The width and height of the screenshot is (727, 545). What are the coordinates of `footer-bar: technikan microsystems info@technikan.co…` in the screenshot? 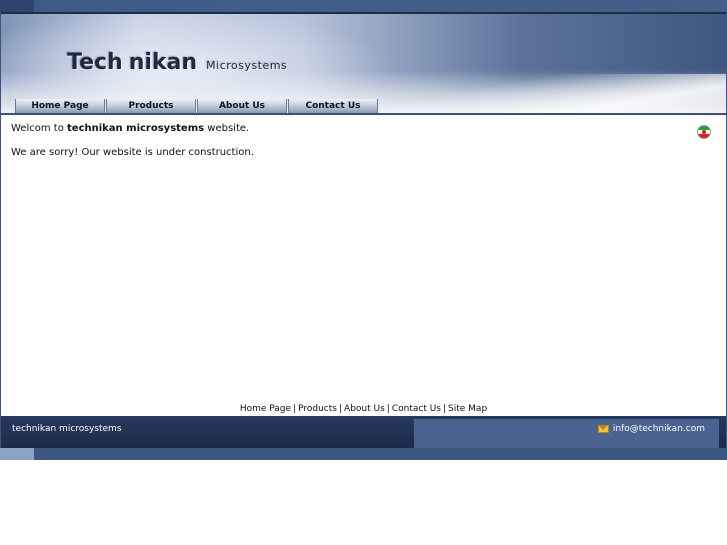 It's located at (363, 432).